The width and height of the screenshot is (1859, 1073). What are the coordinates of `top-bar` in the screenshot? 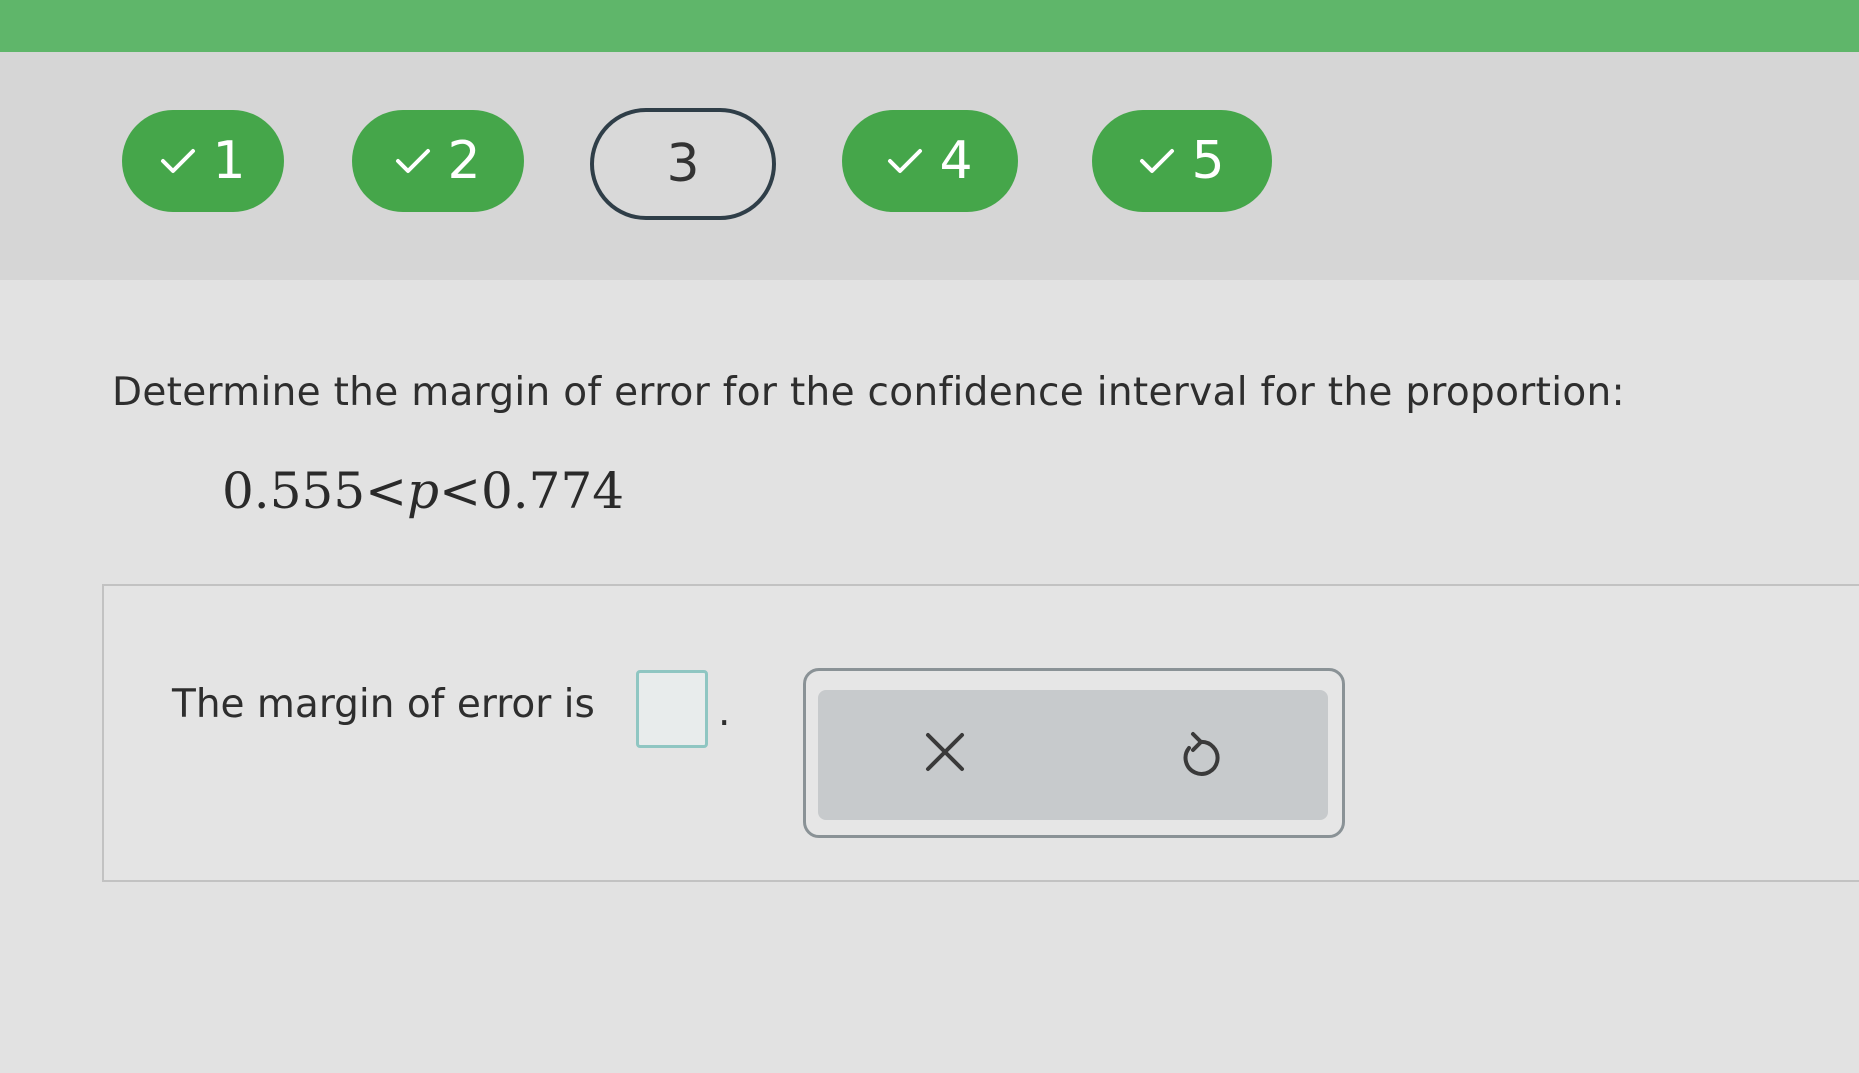 It's located at (929, 26).